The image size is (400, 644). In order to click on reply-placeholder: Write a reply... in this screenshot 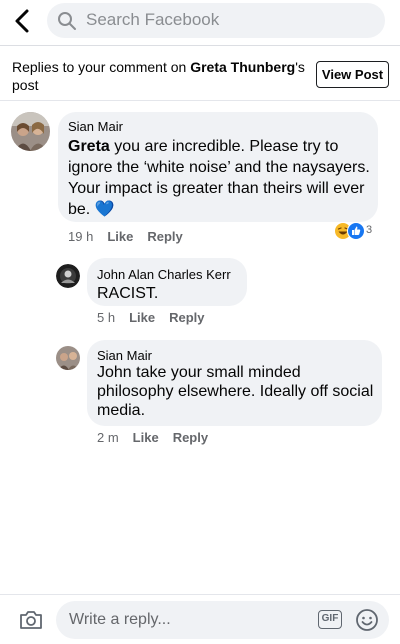, I will do `click(120, 619)`.